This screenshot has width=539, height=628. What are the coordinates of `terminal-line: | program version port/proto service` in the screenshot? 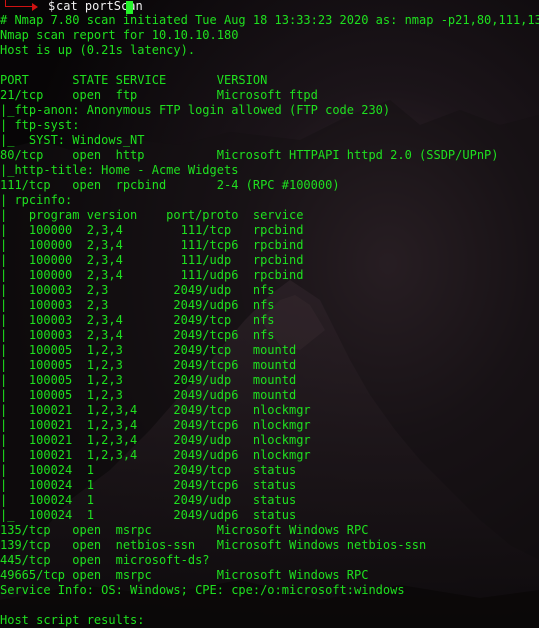 It's located at (152, 215).